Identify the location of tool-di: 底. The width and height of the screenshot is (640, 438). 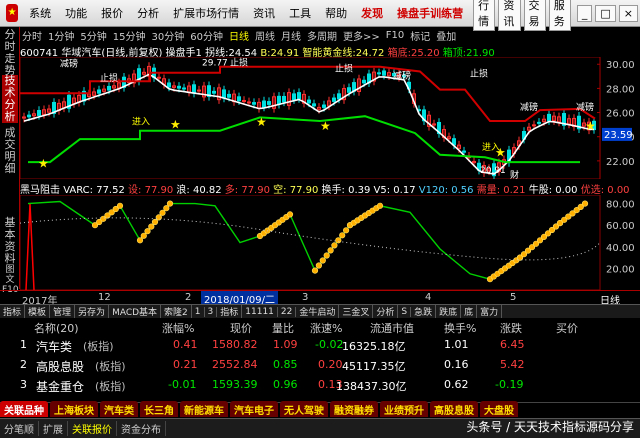
(469, 311).